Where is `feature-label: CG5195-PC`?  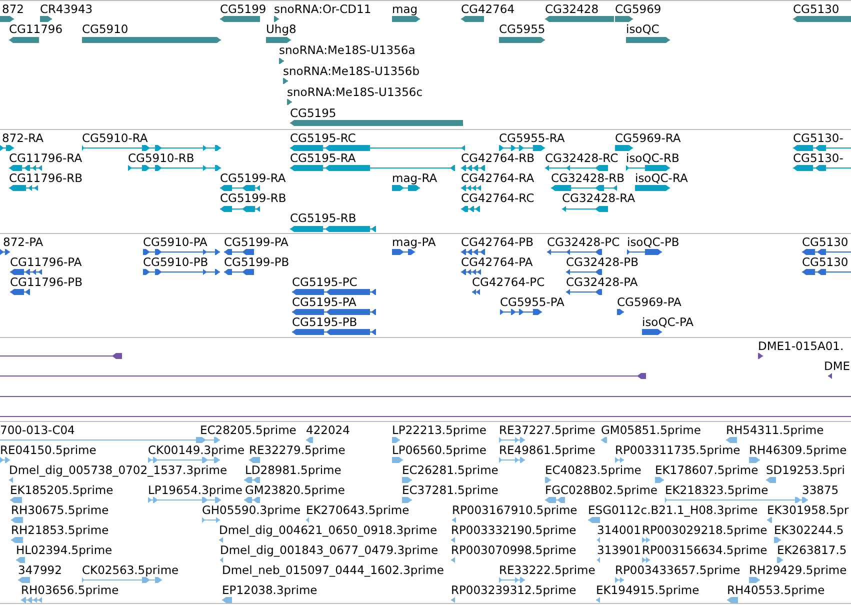
feature-label: CG5195-PC is located at coordinates (325, 282).